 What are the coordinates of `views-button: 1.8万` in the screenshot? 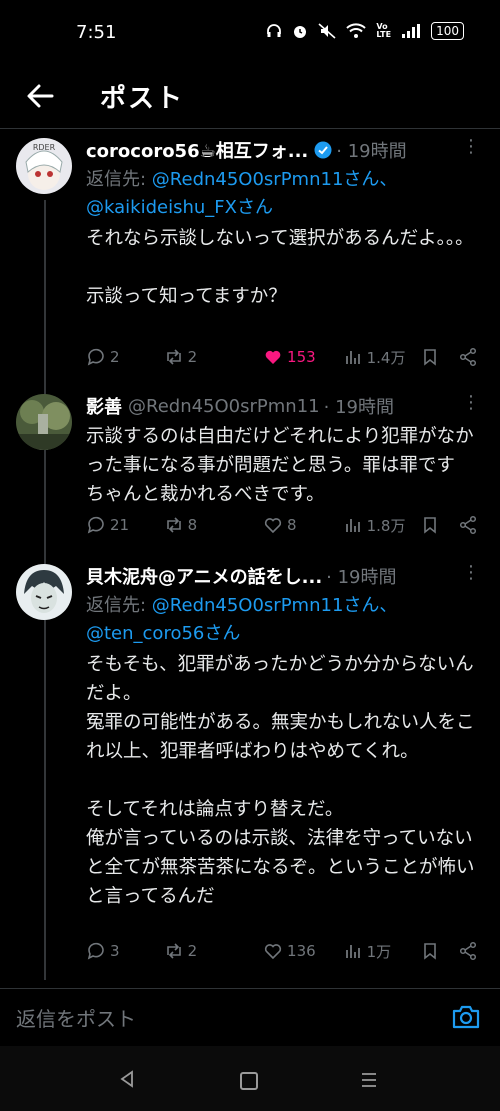 It's located at (382, 525).